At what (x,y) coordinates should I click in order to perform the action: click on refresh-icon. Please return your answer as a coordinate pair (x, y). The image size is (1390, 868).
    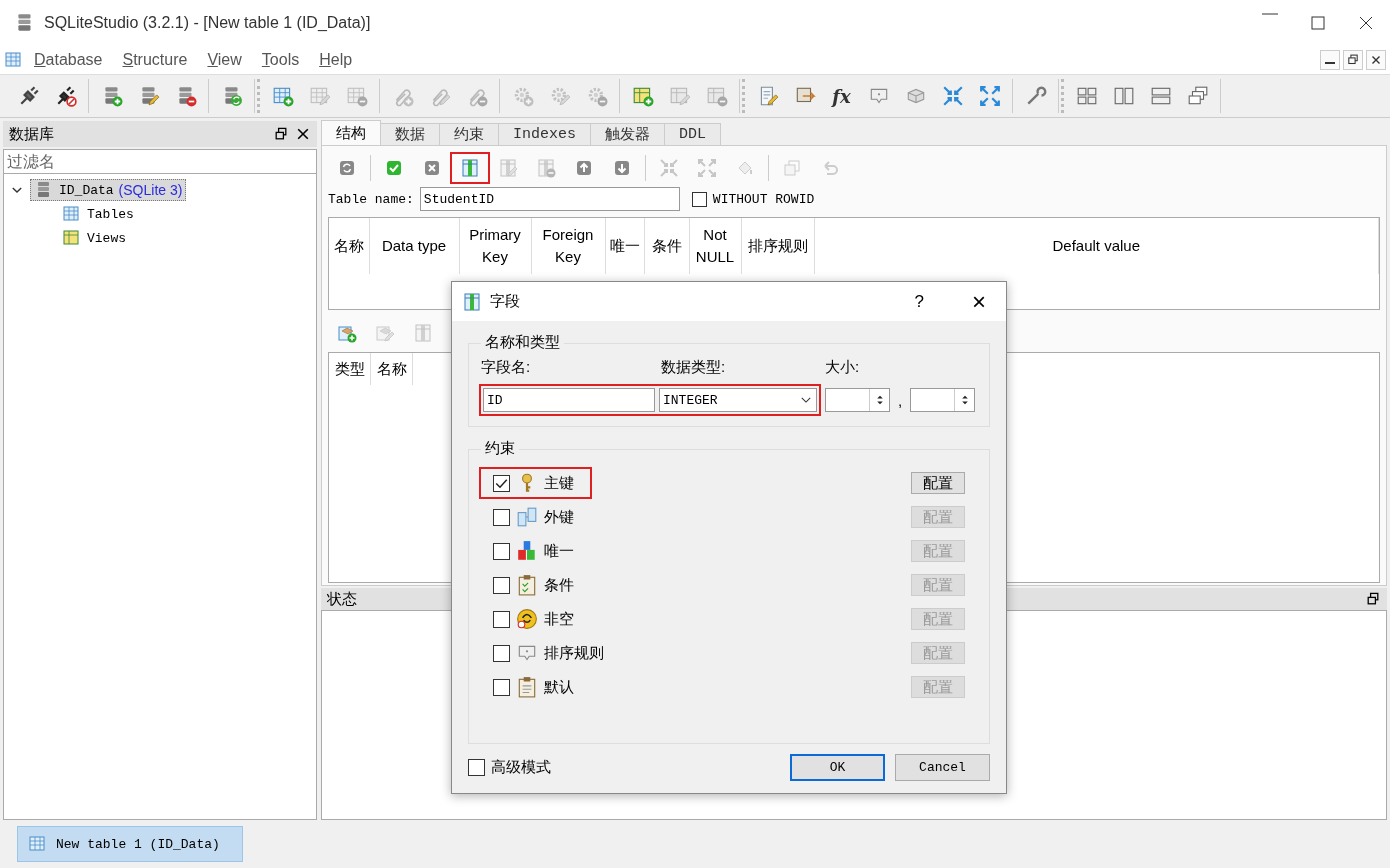
    Looking at the image, I should click on (347, 168).